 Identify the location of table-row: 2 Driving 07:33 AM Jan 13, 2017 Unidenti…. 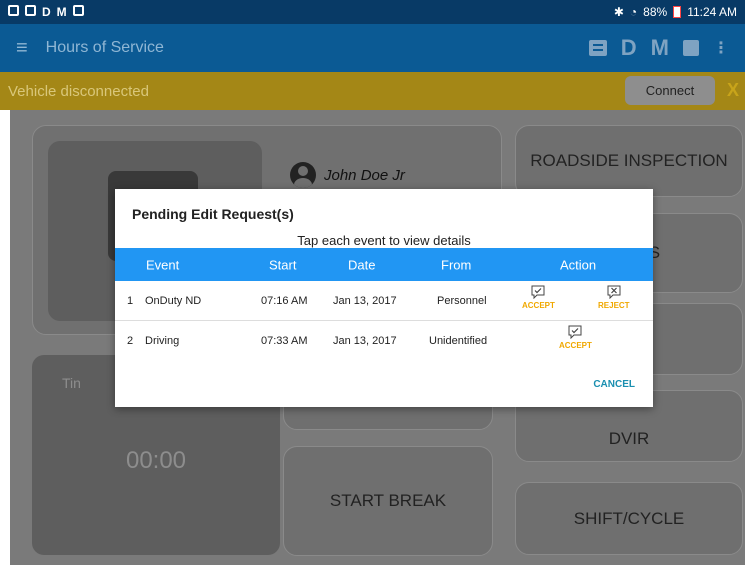
(384, 341).